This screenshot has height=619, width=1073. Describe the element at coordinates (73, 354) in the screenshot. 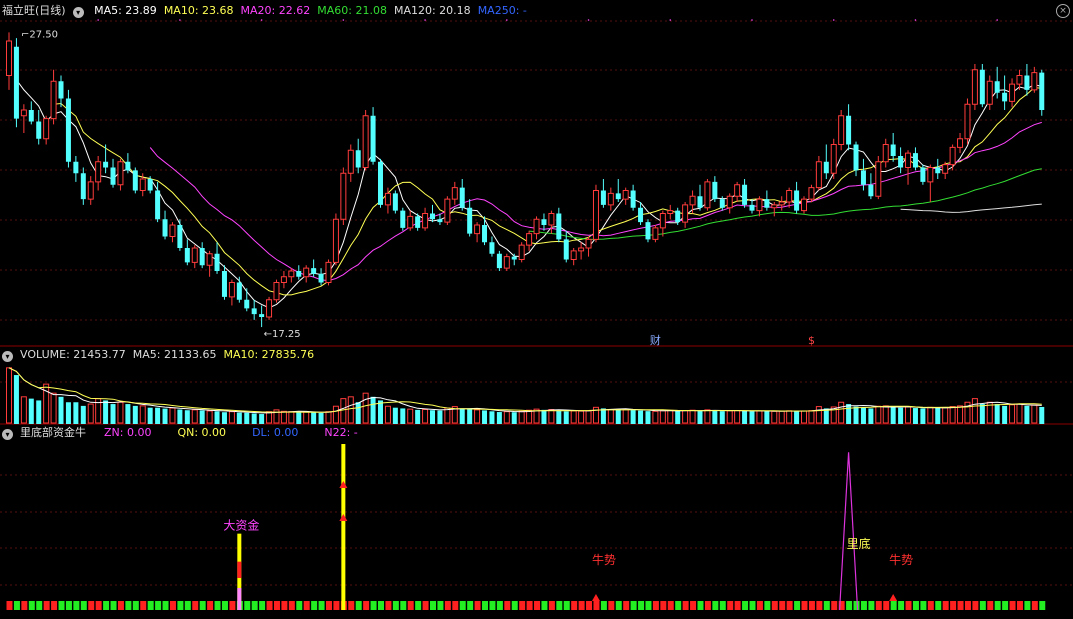

I see `volume-label-0: VOLUME: 21453.77` at that location.